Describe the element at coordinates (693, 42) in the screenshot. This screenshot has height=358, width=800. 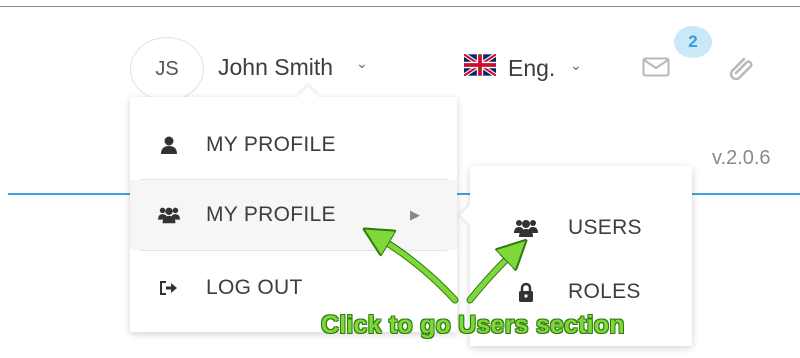
I see `notification-badge: 2` at that location.